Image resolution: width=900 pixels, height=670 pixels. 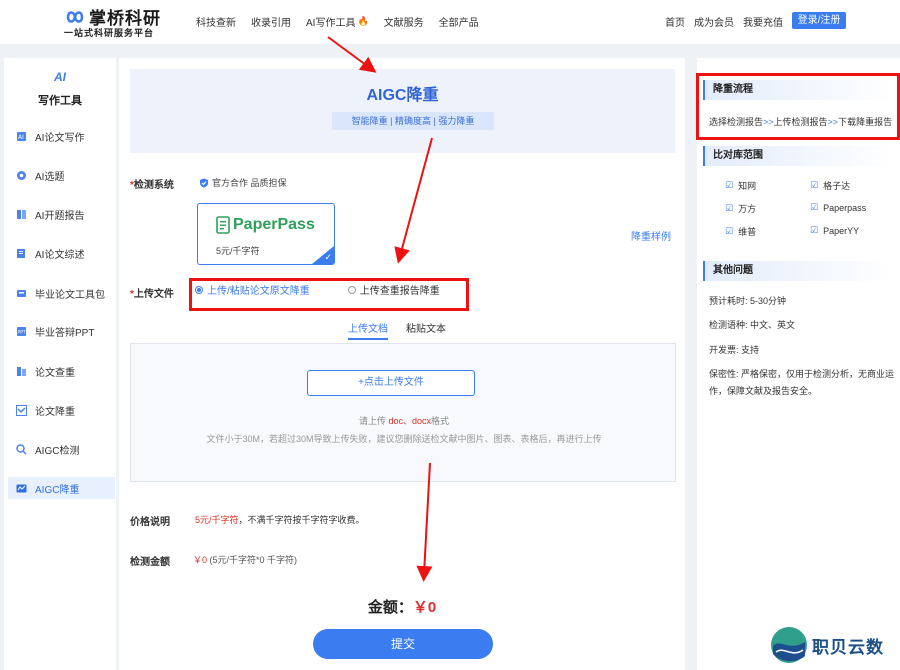 I want to click on watermark: 职贝云数, so click(x=827, y=645).